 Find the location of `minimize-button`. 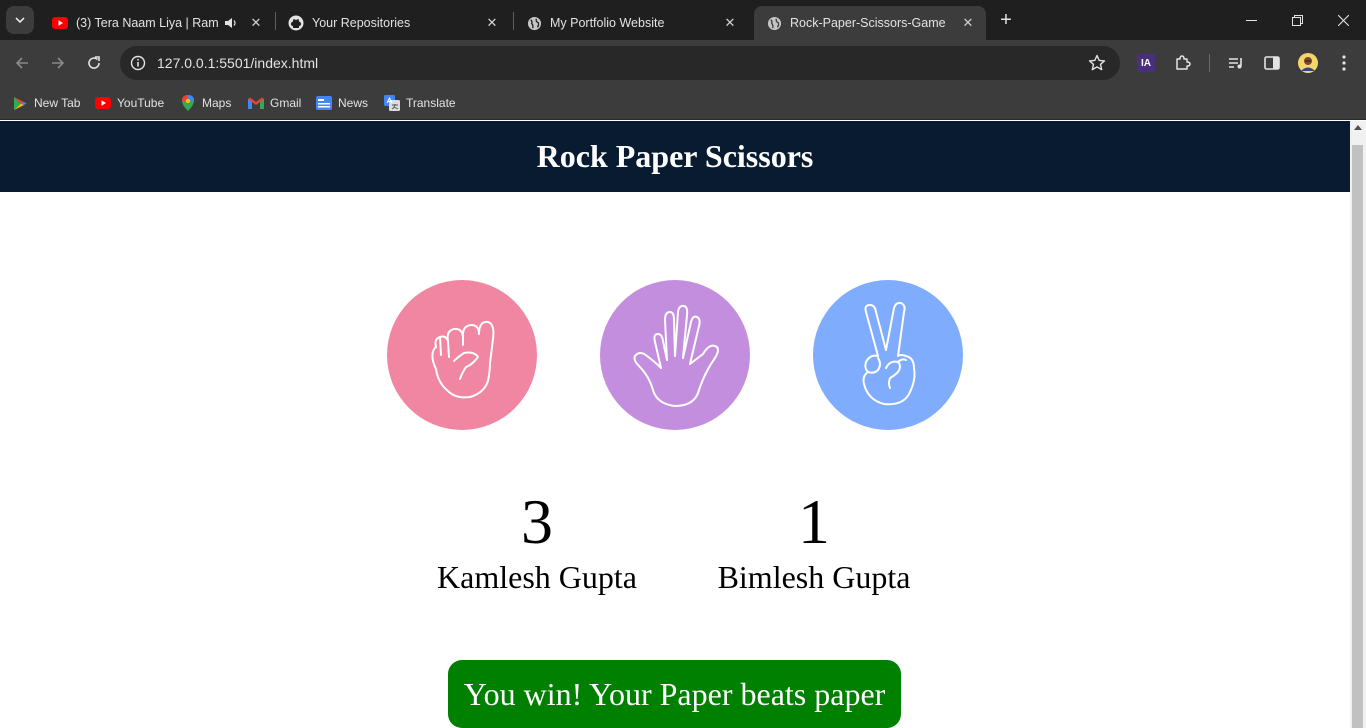

minimize-button is located at coordinates (1251, 20).